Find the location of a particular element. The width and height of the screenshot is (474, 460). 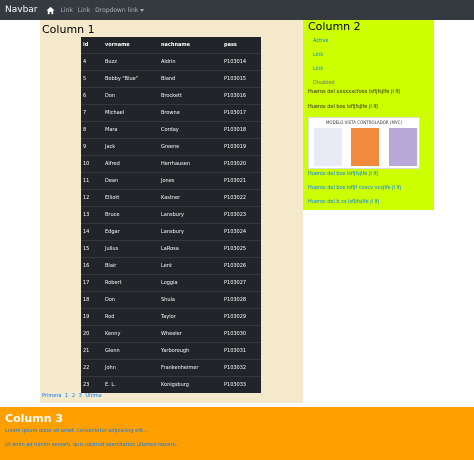

cell-pass: P103031 is located at coordinates (241, 350).